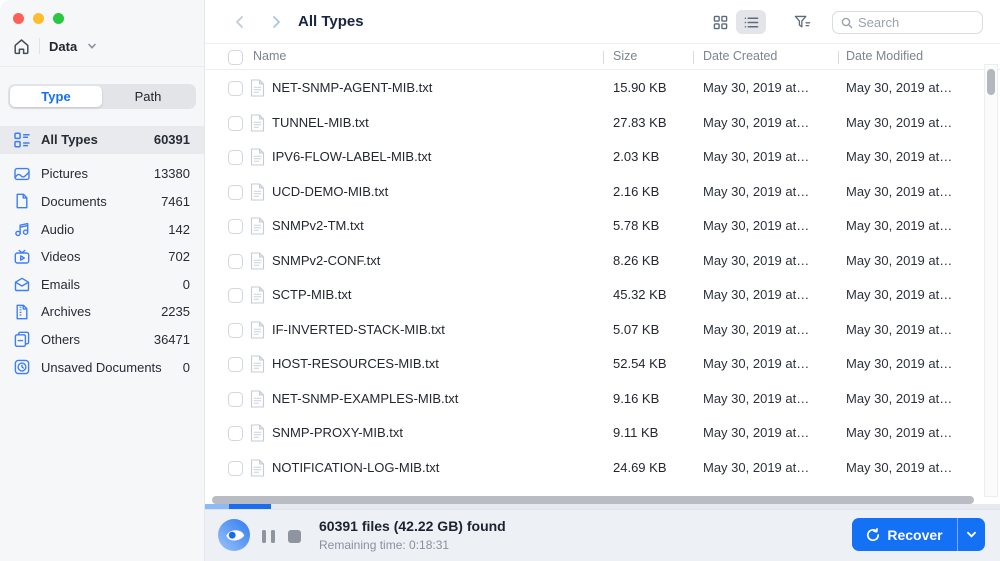  Describe the element at coordinates (102, 312) in the screenshot. I see `sidebar-item-archives: Archives 2235` at that location.